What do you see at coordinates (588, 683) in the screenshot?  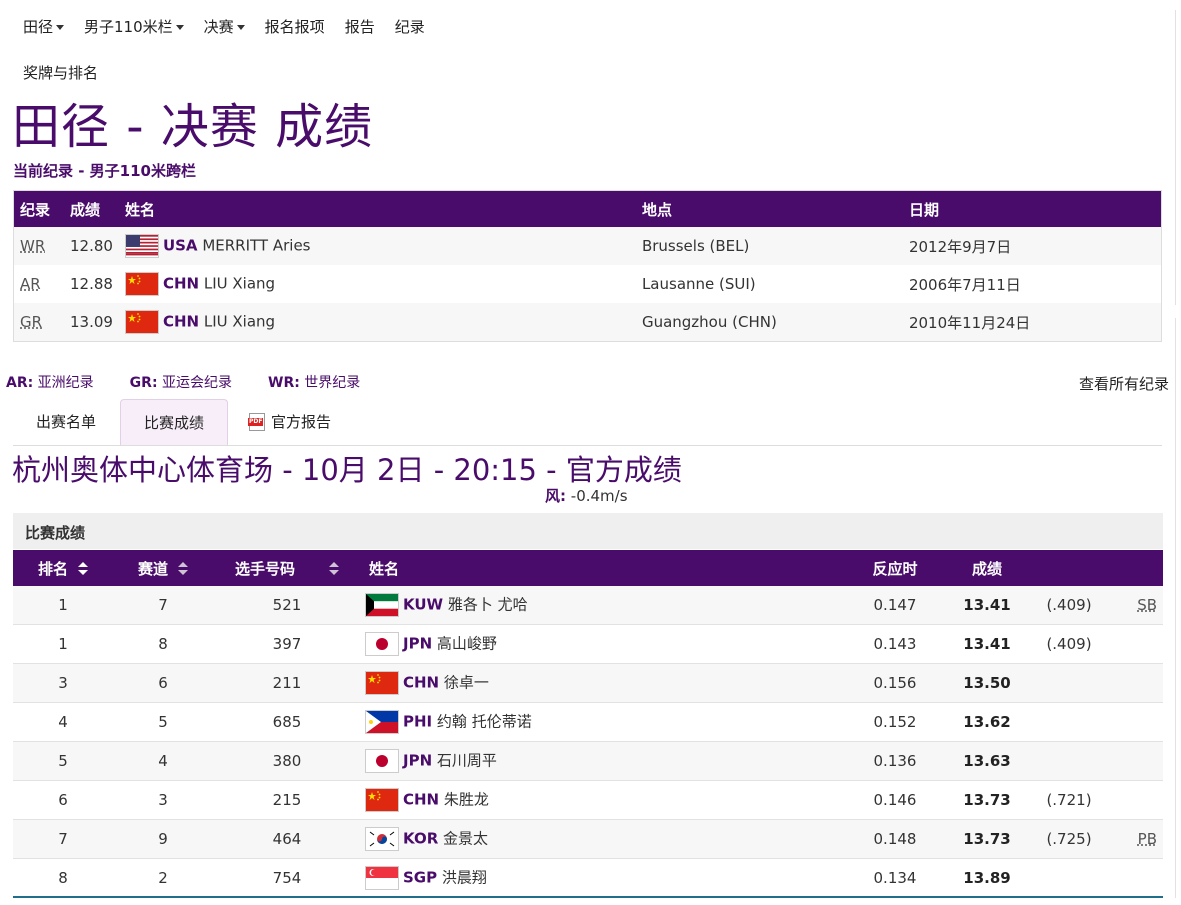 I see `table-row: 3 6 211 CHN 徐卓一 0.156 13.50` at bounding box center [588, 683].